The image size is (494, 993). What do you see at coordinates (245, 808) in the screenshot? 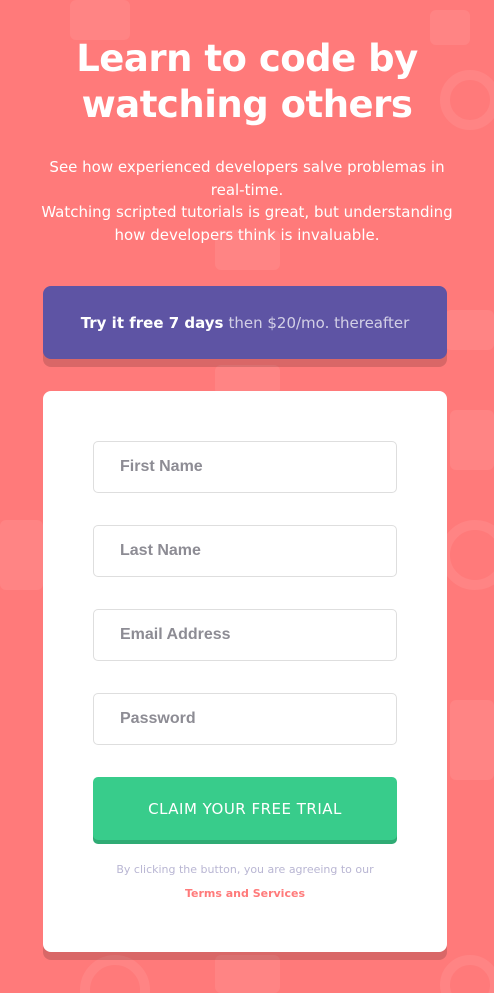
I see `claim-free-trial-button: CLAIM YOUR FREE TRIAL` at bounding box center [245, 808].